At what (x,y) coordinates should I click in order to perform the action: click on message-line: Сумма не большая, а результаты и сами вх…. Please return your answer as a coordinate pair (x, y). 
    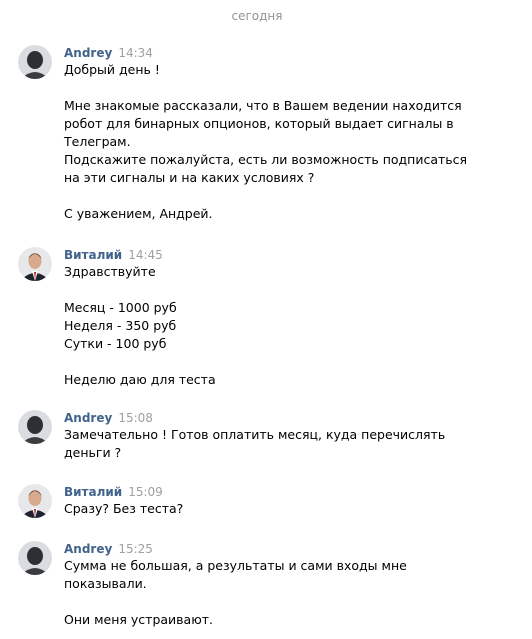
    Looking at the image, I should click on (235, 565).